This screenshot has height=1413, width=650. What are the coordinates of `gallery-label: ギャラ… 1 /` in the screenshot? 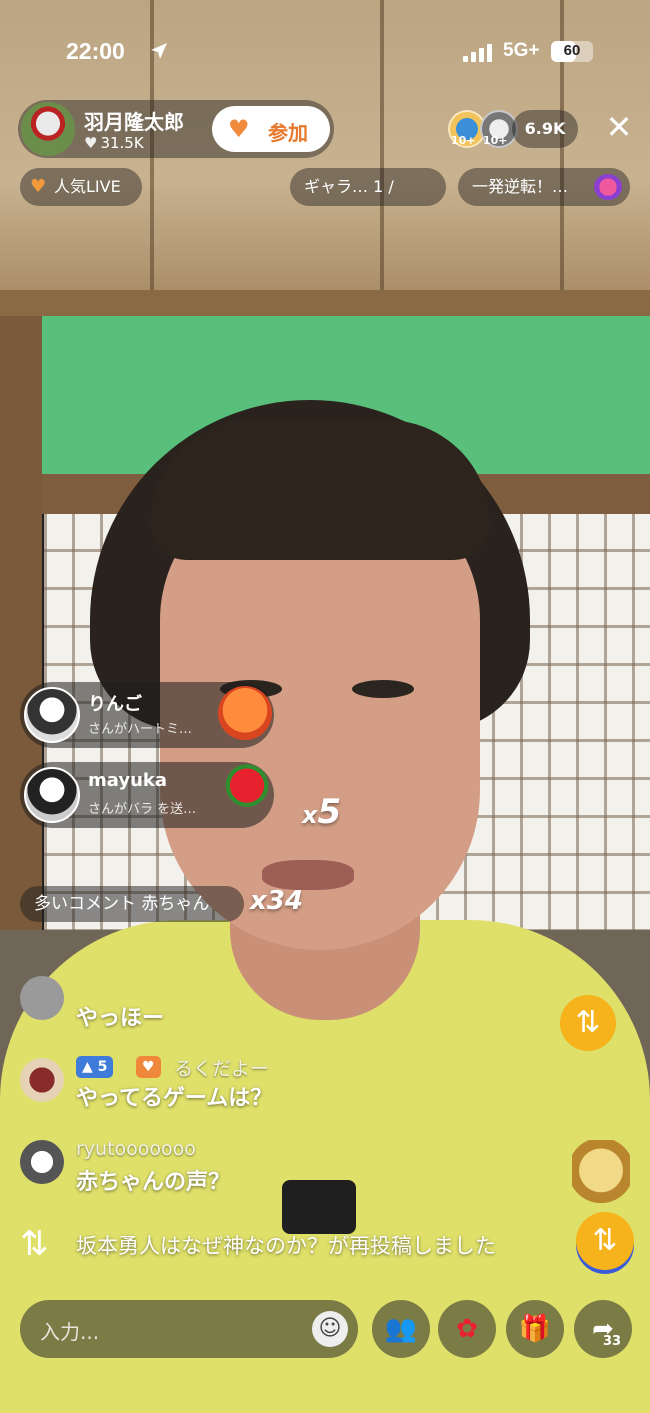 It's located at (349, 186).